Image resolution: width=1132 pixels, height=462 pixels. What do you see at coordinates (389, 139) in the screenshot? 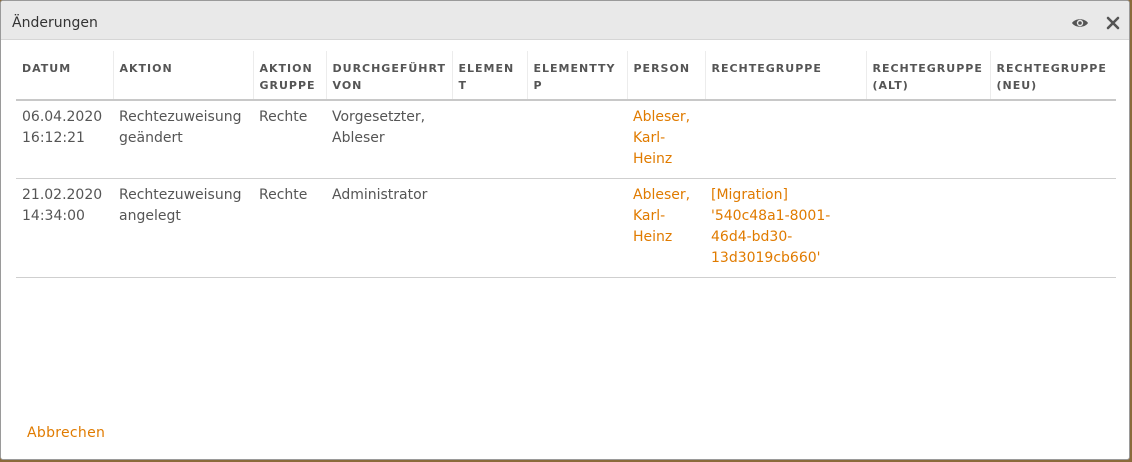
I see `cell-durchgefuehrt-von: Vorgesetzter, Ableser` at bounding box center [389, 139].